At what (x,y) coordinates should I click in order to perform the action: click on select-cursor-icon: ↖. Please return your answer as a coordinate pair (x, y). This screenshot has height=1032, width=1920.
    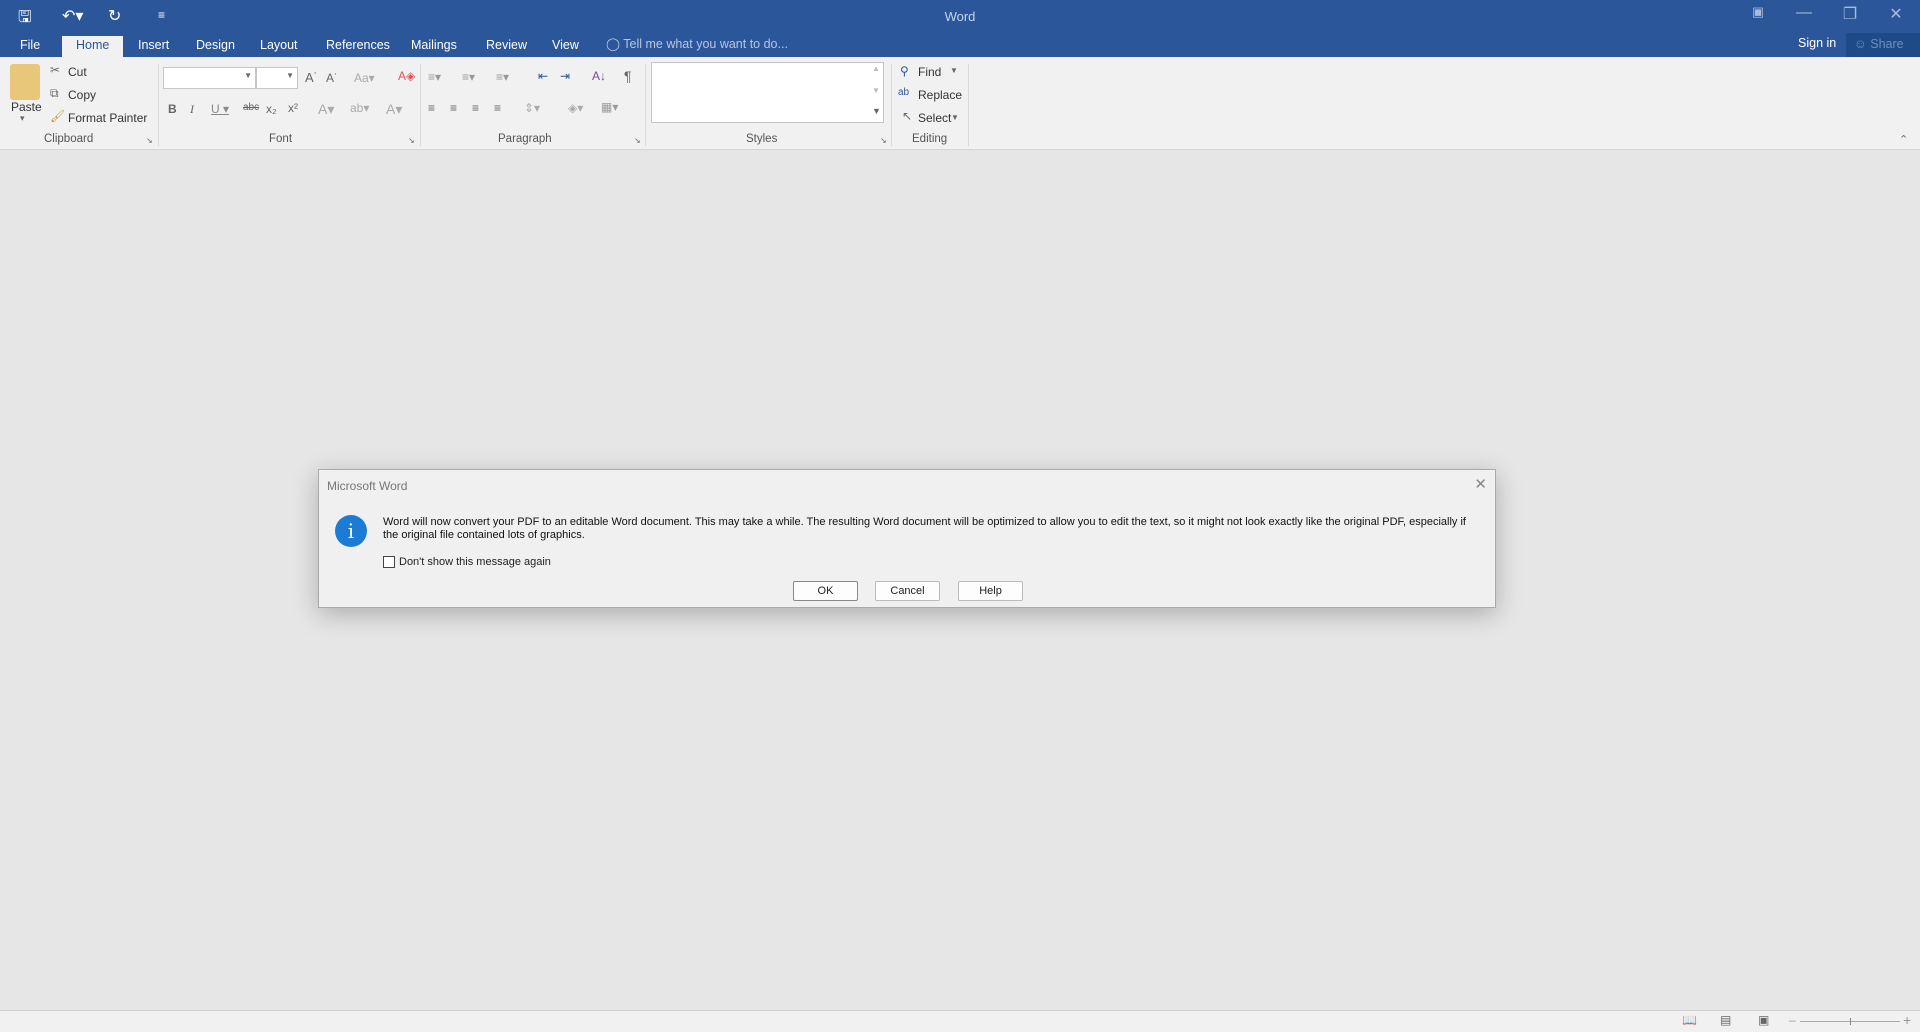
    Looking at the image, I should click on (907, 116).